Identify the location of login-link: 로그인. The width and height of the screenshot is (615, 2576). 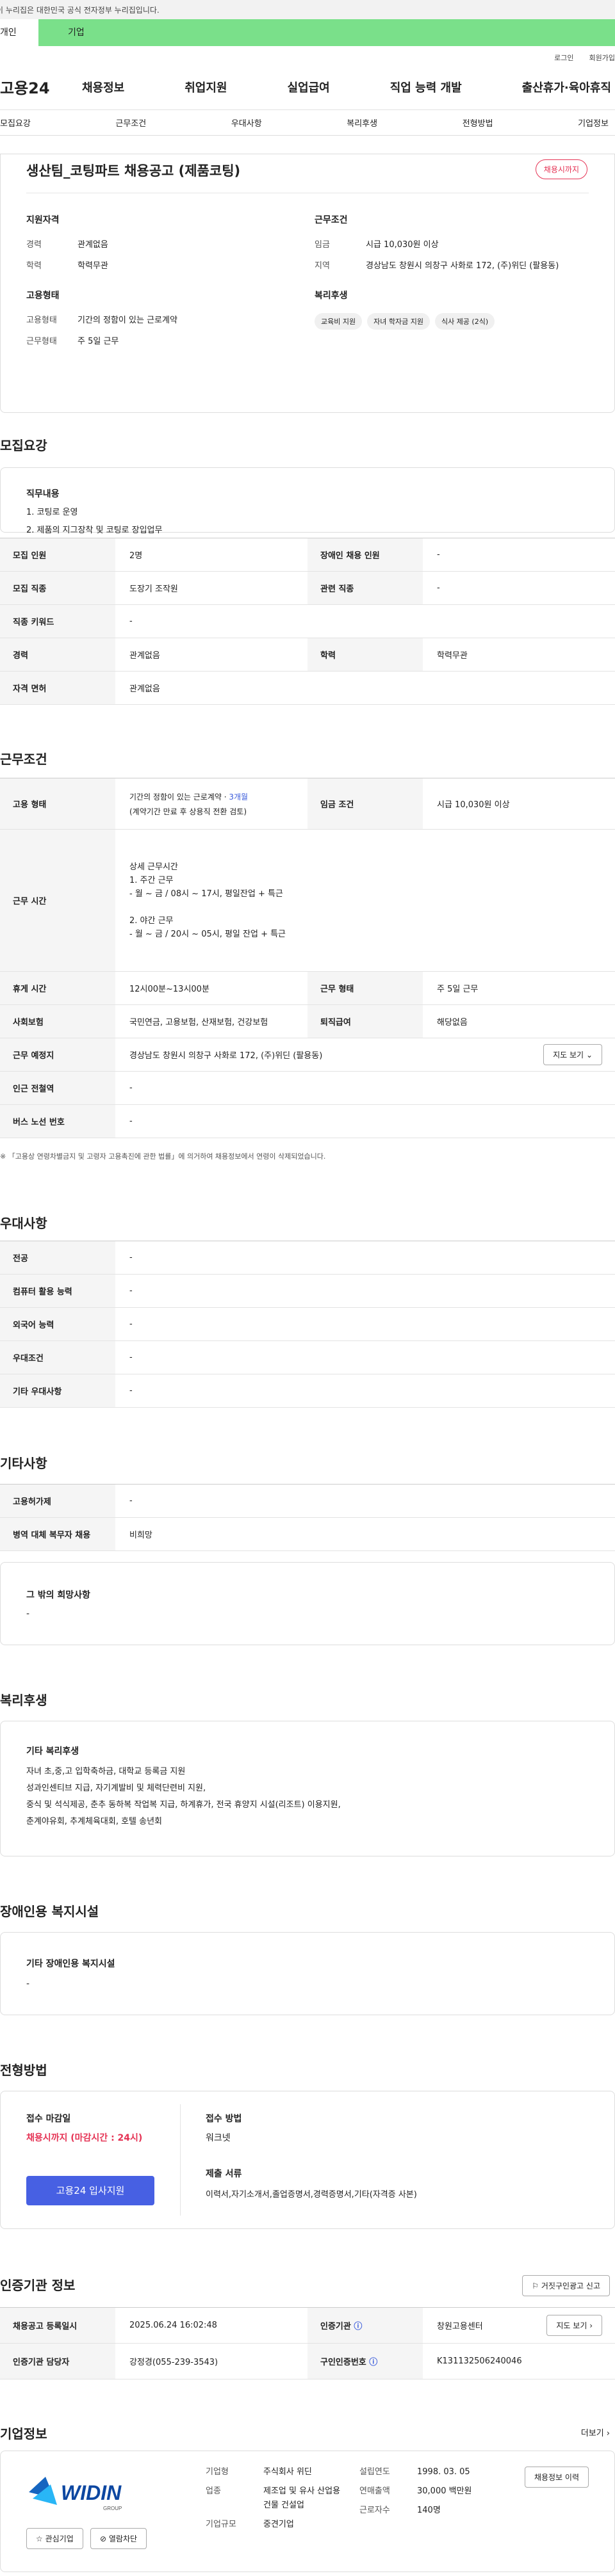
(563, 58).